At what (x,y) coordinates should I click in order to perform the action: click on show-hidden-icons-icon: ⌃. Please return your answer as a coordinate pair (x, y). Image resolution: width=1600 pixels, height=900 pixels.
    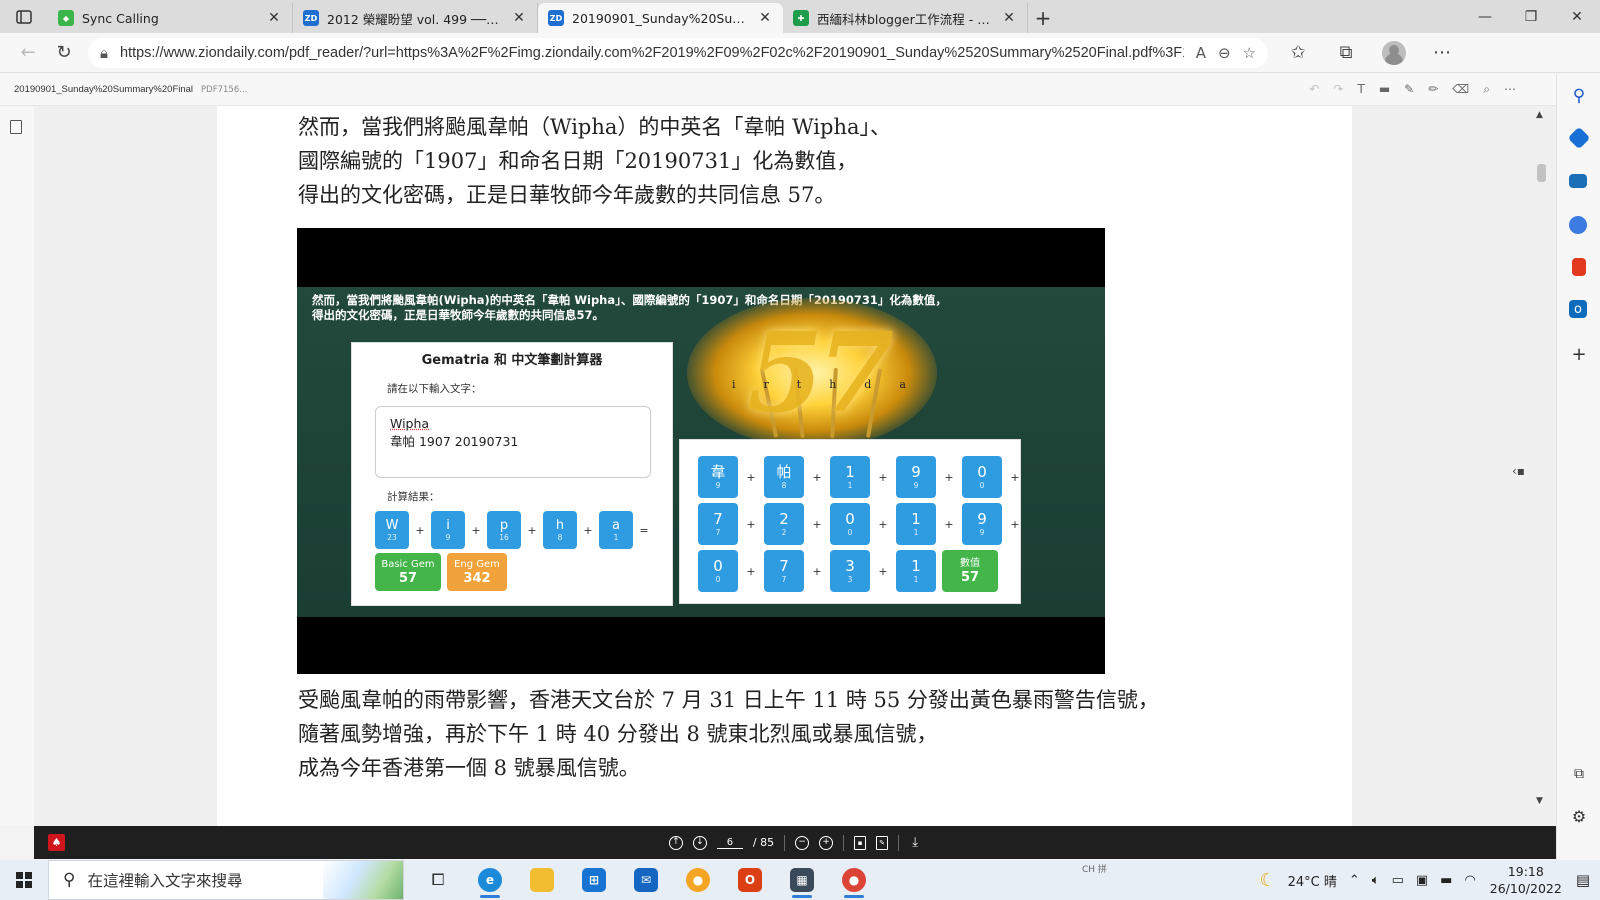
    Looking at the image, I should click on (1354, 880).